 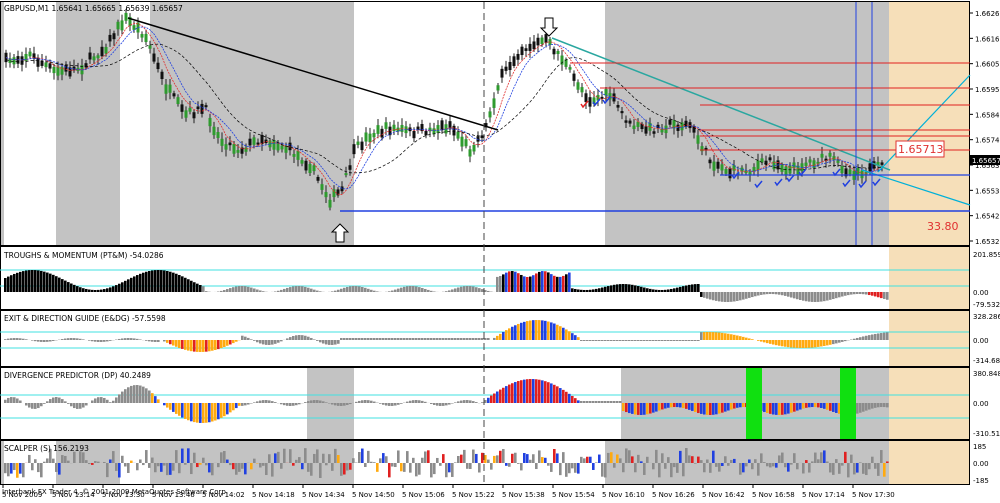 I want to click on time-tick-label: 5 Nov 14:34, so click(x=323, y=495).